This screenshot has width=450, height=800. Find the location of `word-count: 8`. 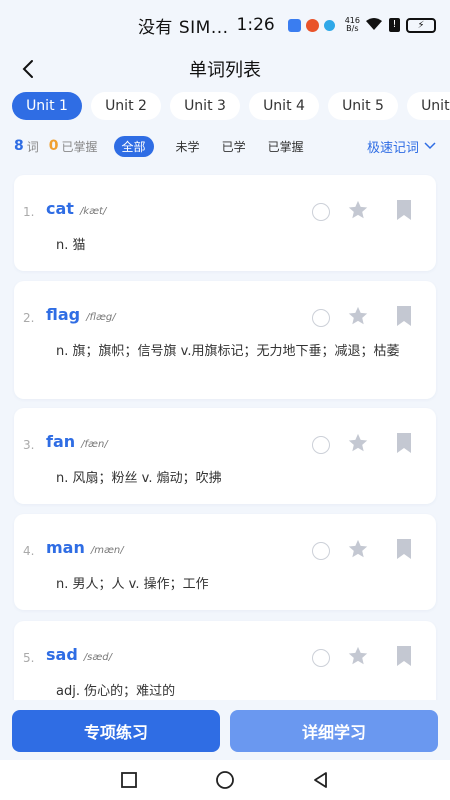

word-count: 8 is located at coordinates (19, 146).